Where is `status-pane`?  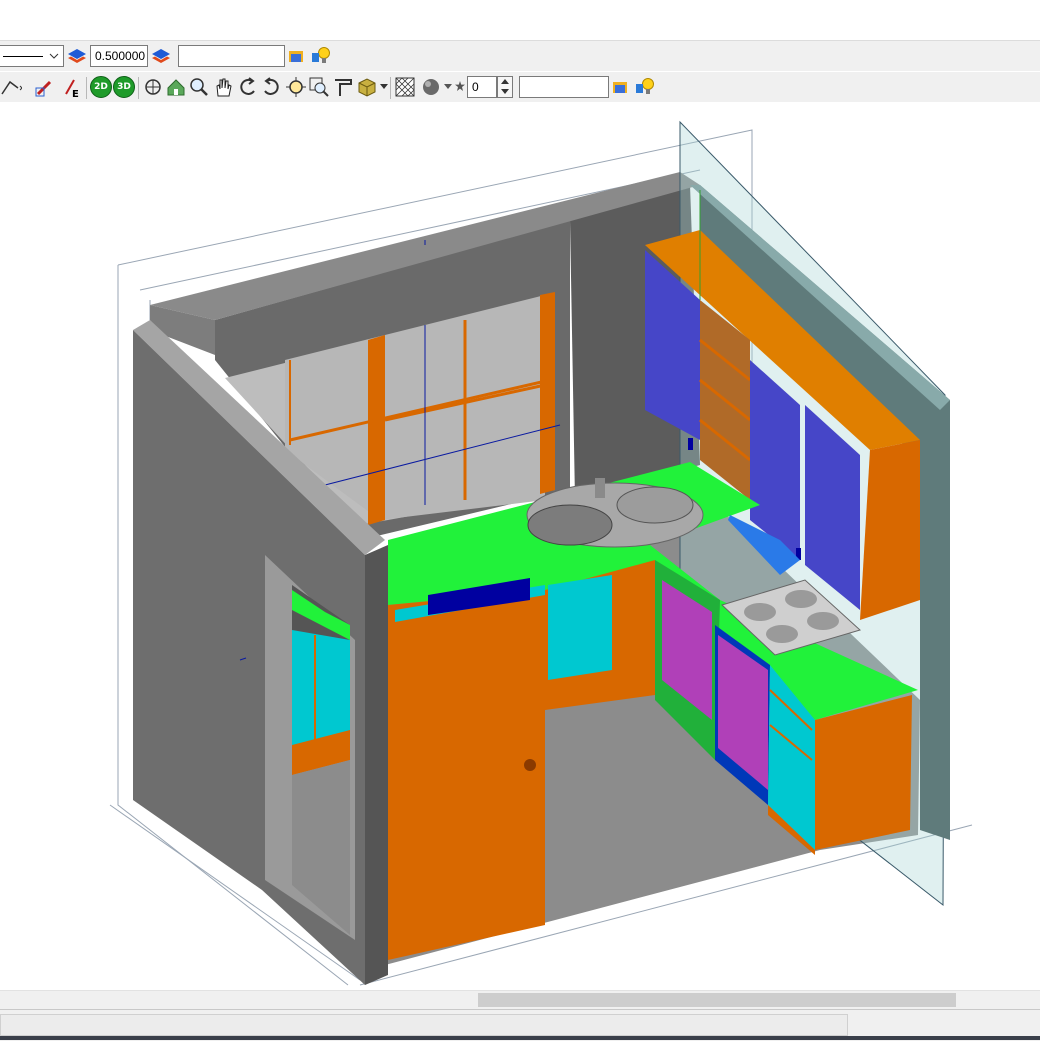
status-pane is located at coordinates (424, 1025).